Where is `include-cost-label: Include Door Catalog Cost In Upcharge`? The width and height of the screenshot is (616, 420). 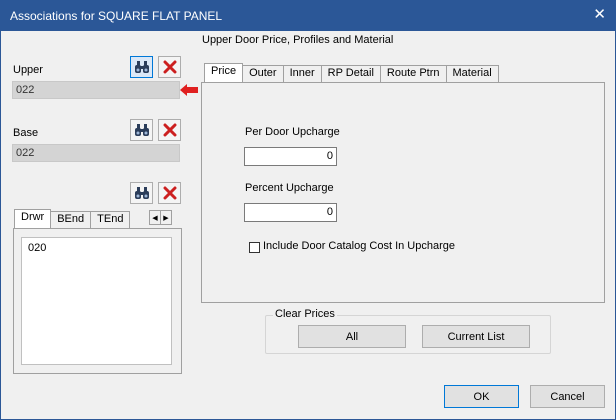 include-cost-label: Include Door Catalog Cost In Upcharge is located at coordinates (359, 246).